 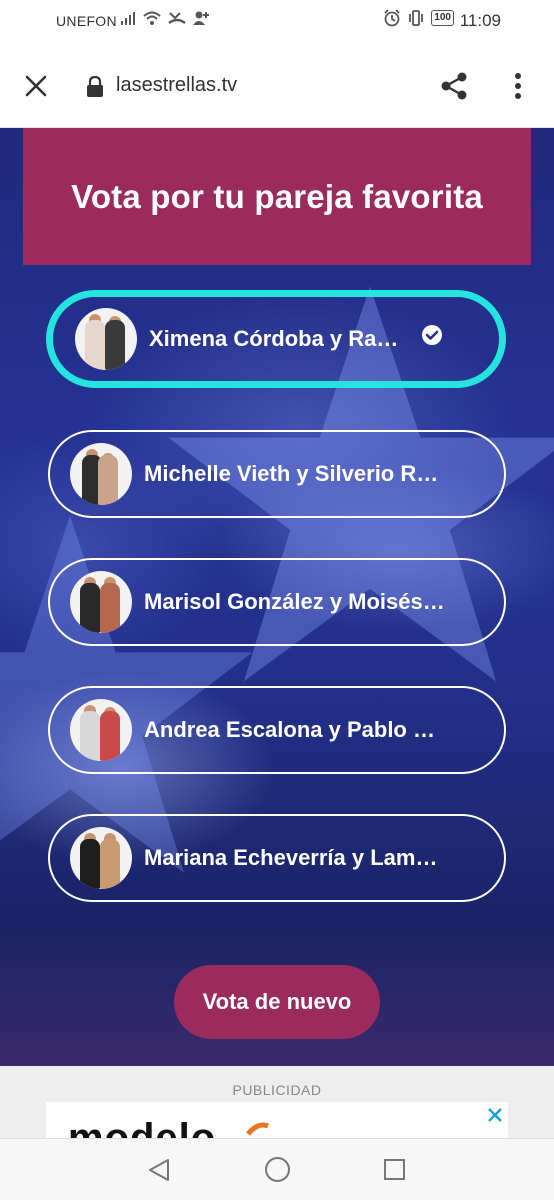 What do you see at coordinates (95, 86) in the screenshot?
I see `lock-icon` at bounding box center [95, 86].